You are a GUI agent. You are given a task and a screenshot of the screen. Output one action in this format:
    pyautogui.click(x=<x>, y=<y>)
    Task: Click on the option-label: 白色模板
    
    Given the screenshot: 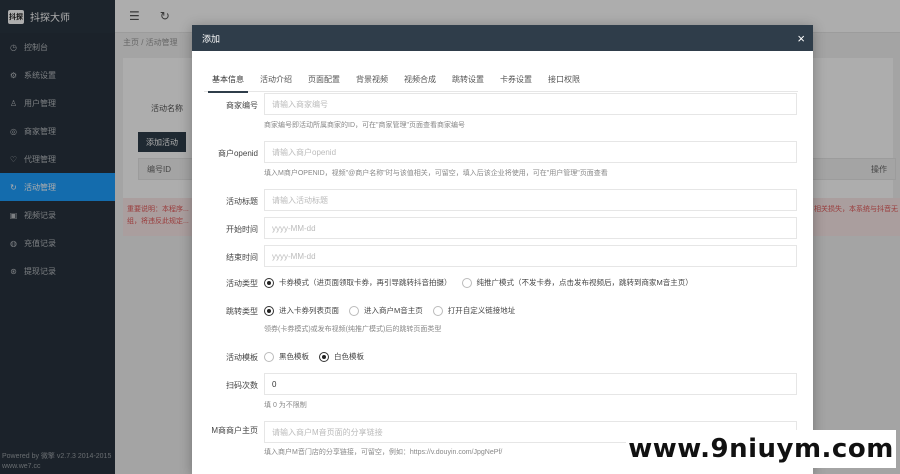 What is the action you would take?
    pyautogui.click(x=349, y=356)
    